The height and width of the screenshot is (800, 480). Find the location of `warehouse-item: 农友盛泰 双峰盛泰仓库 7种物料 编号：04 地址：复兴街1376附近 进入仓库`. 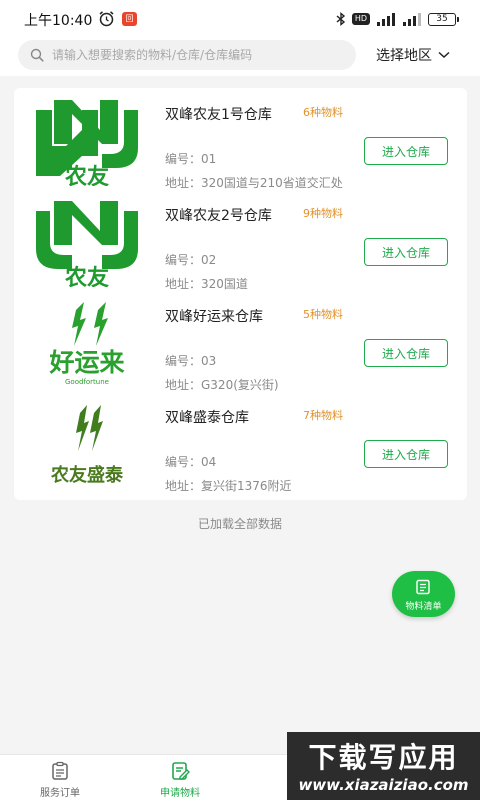

warehouse-item: 农友盛泰 双峰盛泰仓库 7种物料 编号：04 地址：复兴街1376附近 进入仓库 is located at coordinates (240, 442).